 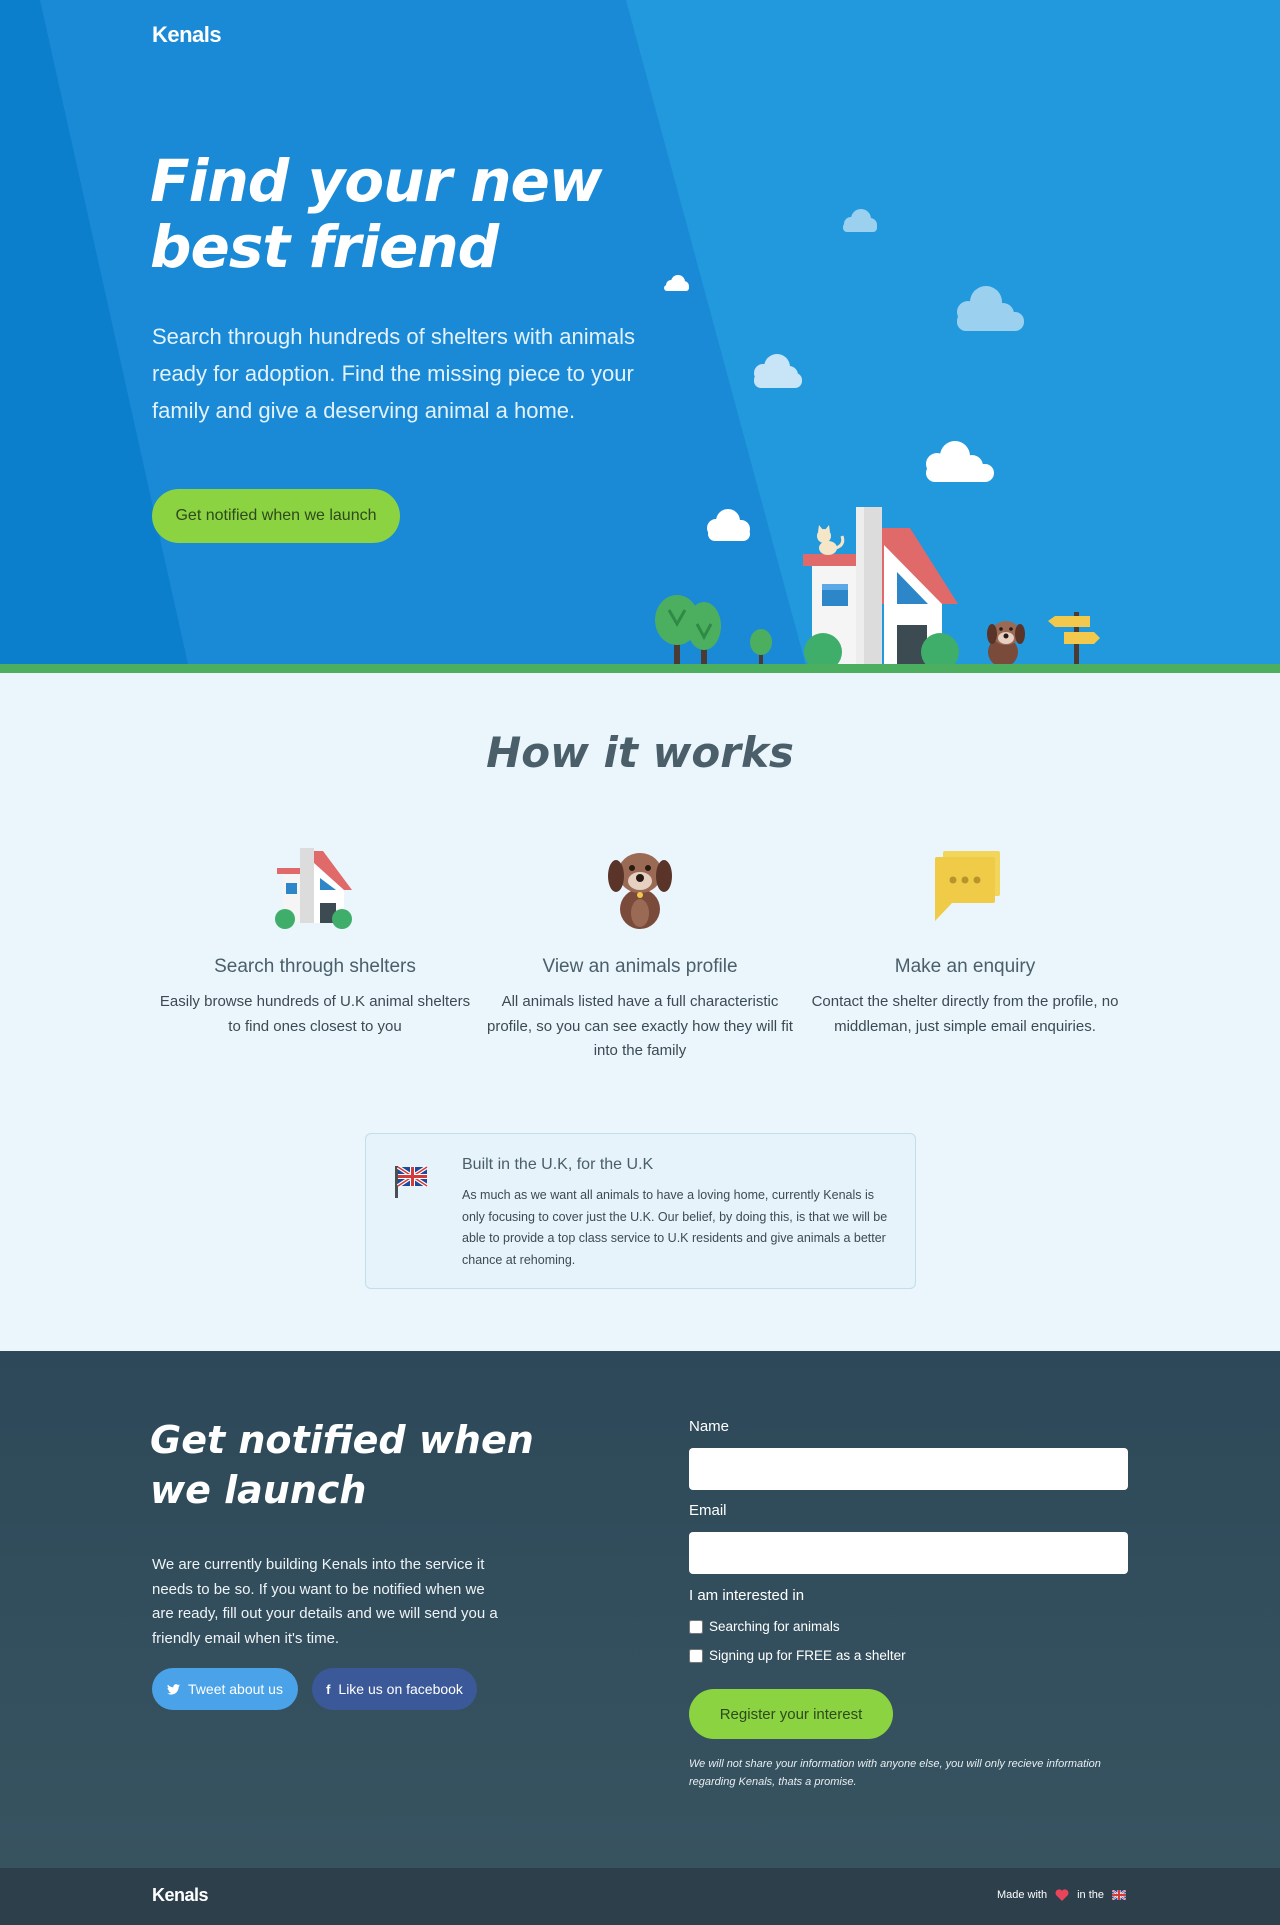 What do you see at coordinates (908, 1469) in the screenshot?
I see `name-input` at bounding box center [908, 1469].